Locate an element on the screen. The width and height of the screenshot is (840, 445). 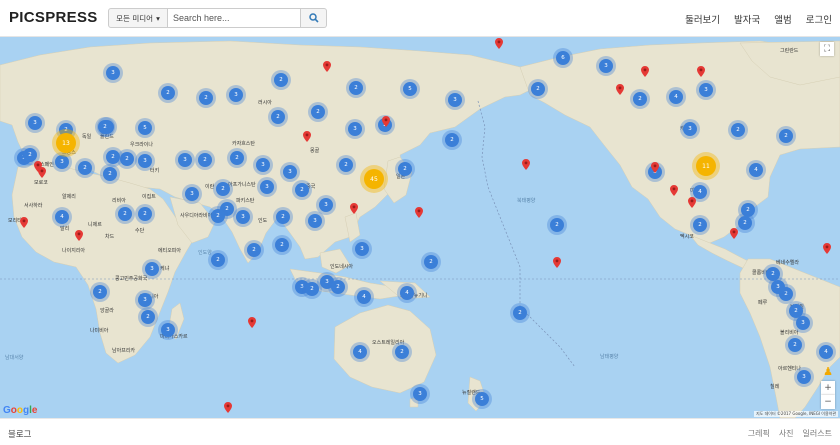
photo-cluster-marker-large: 13 is located at coordinates (66, 143).